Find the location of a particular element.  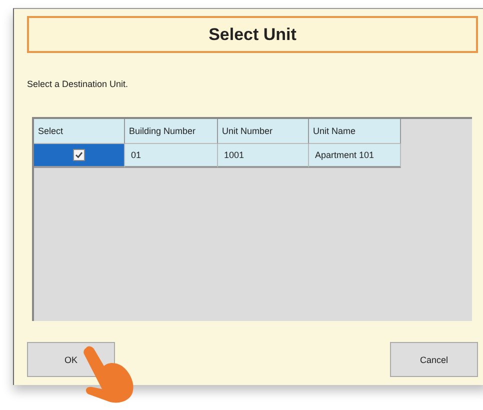

select-cell is located at coordinates (79, 156).